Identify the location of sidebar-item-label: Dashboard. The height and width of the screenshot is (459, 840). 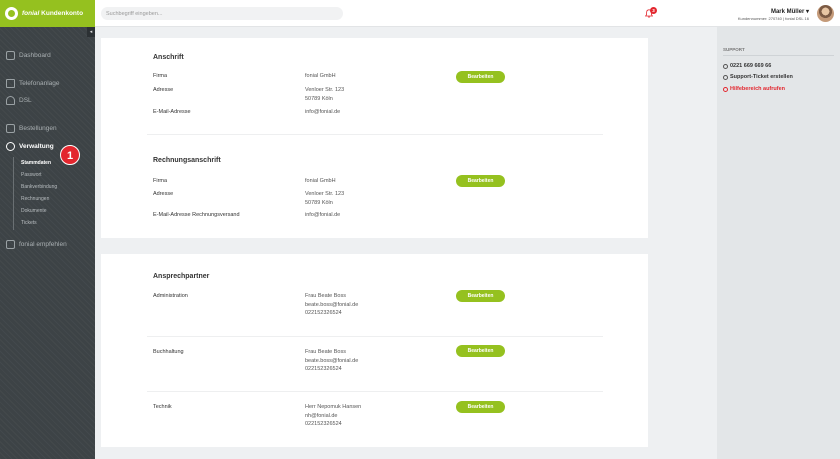
(35, 55).